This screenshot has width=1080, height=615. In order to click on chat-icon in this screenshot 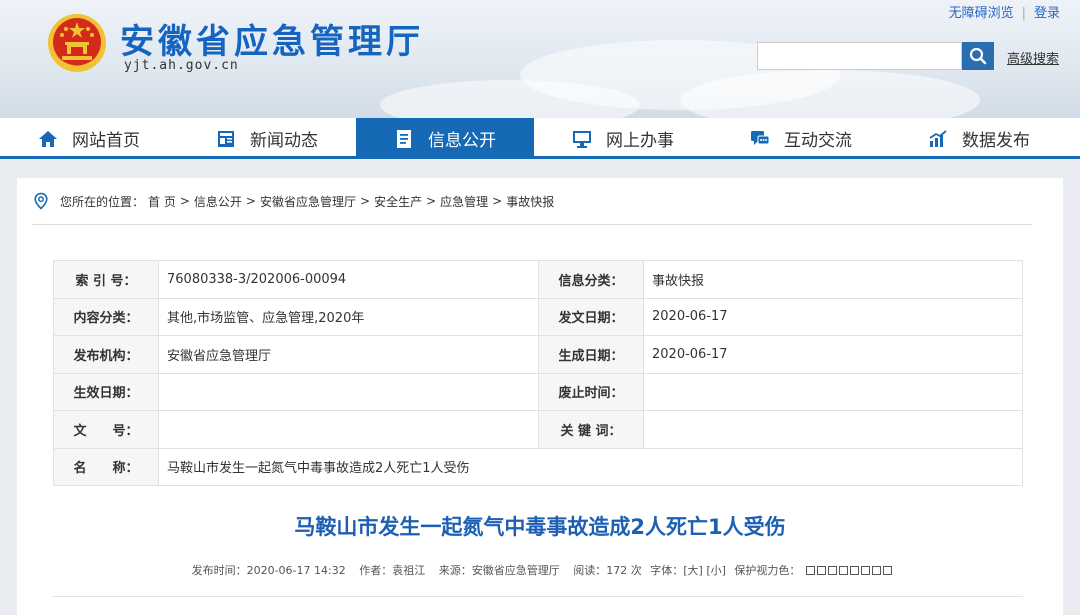, I will do `click(760, 139)`.